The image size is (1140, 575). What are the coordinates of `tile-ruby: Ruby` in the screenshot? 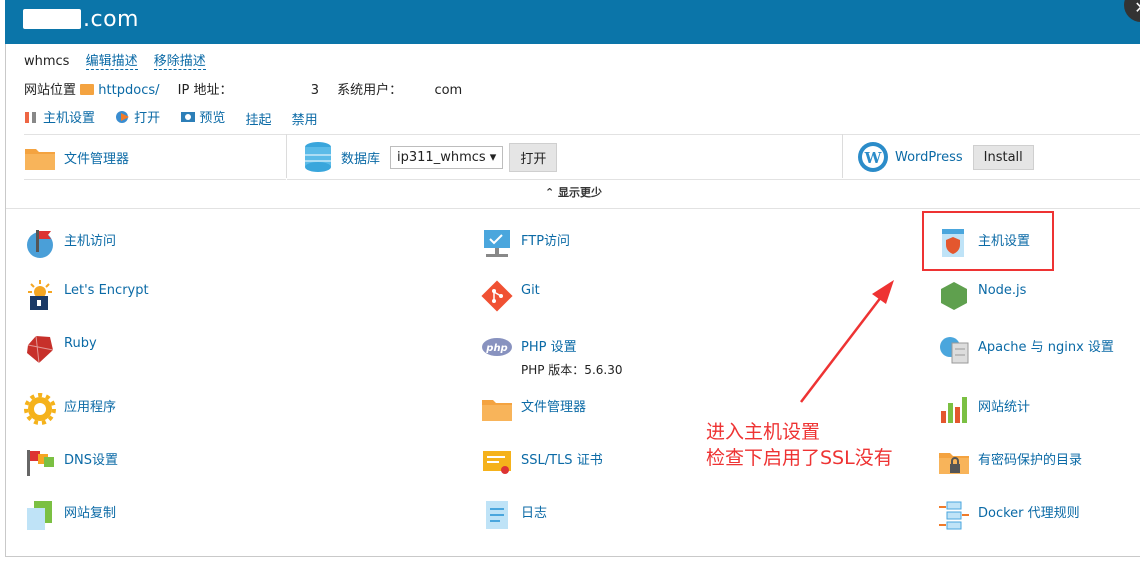 It's located at (60, 349).